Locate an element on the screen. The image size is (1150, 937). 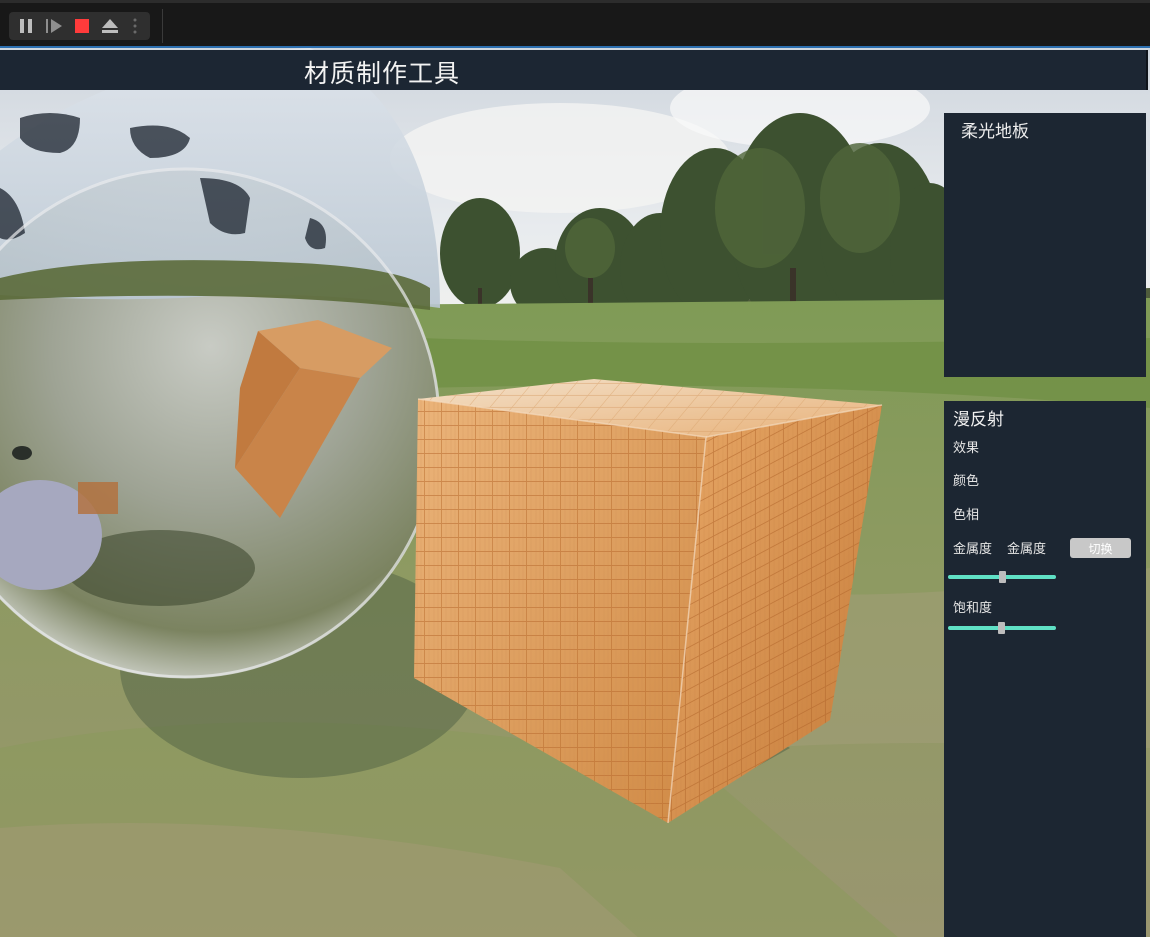
app-title: 材质制作工具 is located at coordinates (382, 73).